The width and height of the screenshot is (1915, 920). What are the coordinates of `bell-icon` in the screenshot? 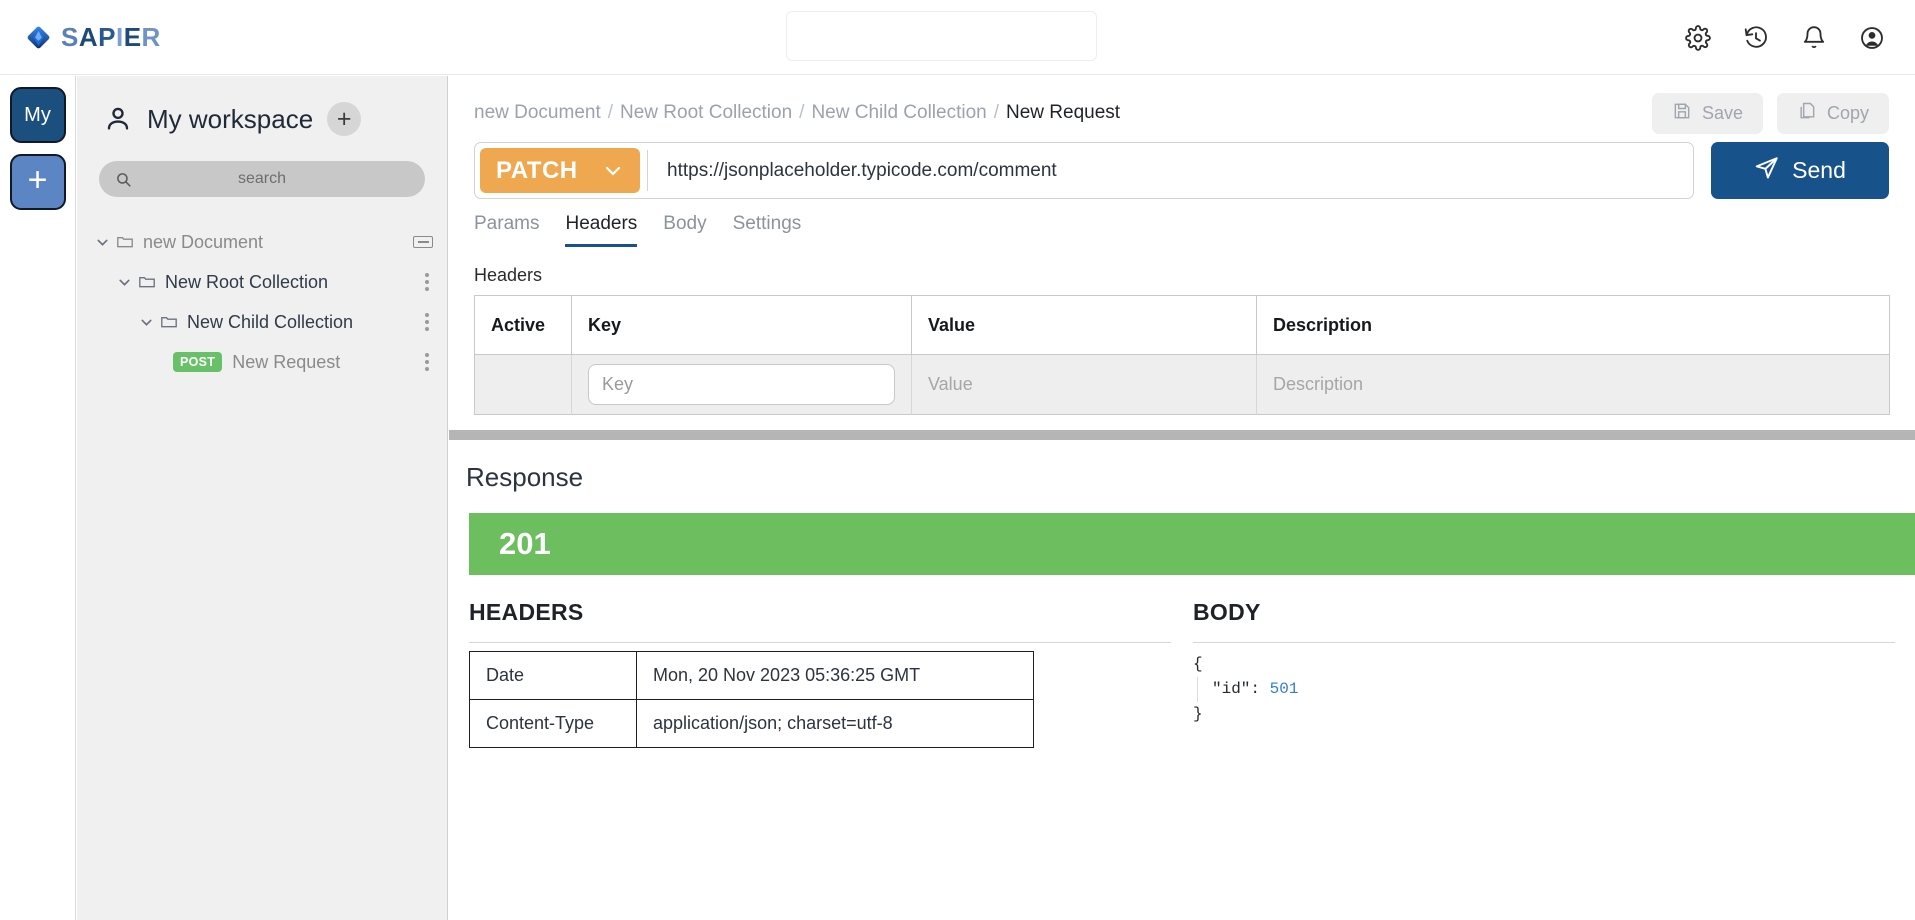 It's located at (1814, 38).